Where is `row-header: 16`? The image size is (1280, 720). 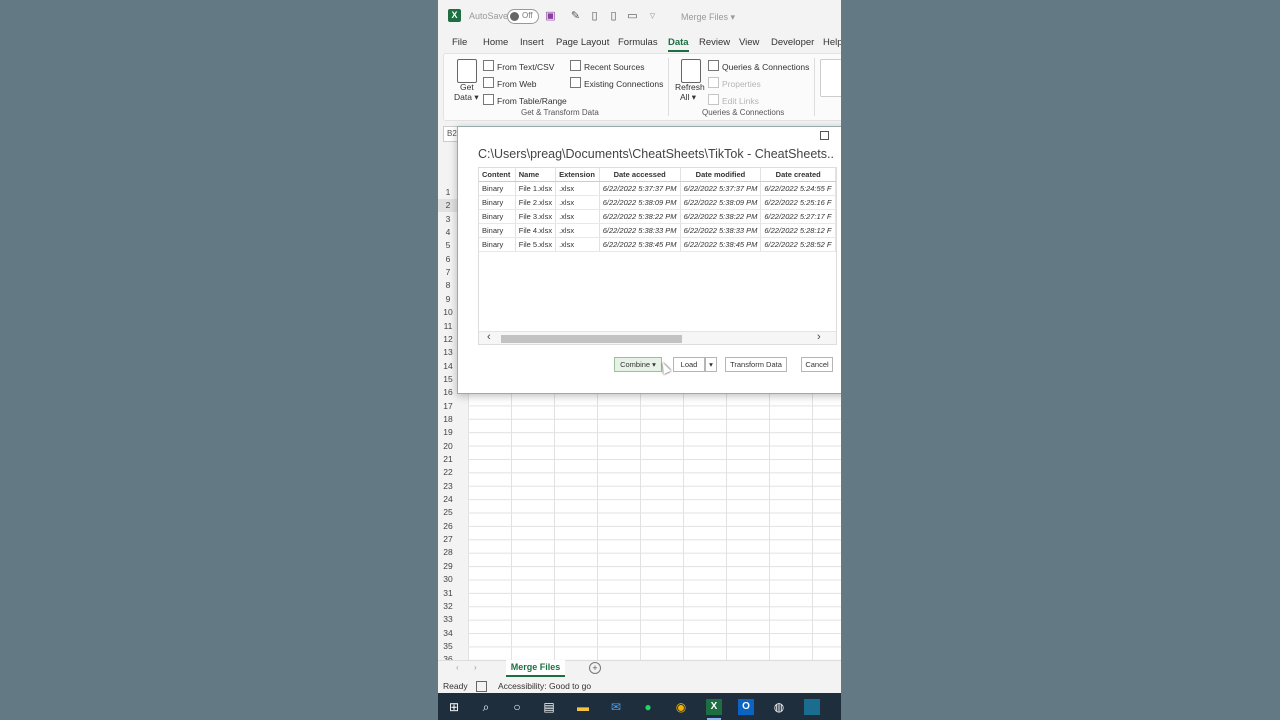
row-header: 16 is located at coordinates (448, 392).